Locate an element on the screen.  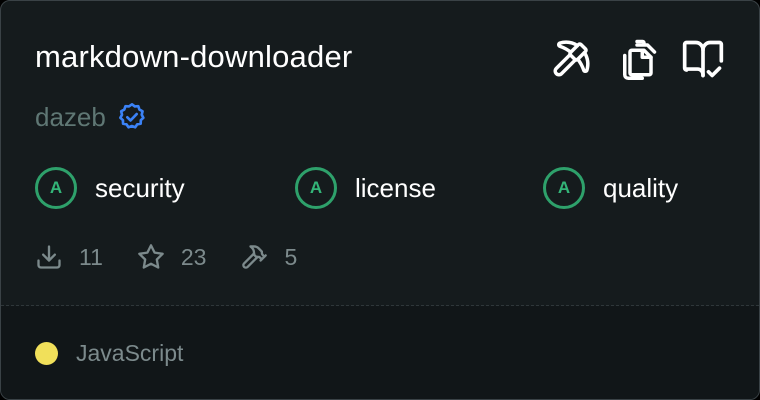
license-grade: A license is located at coordinates (365, 188).